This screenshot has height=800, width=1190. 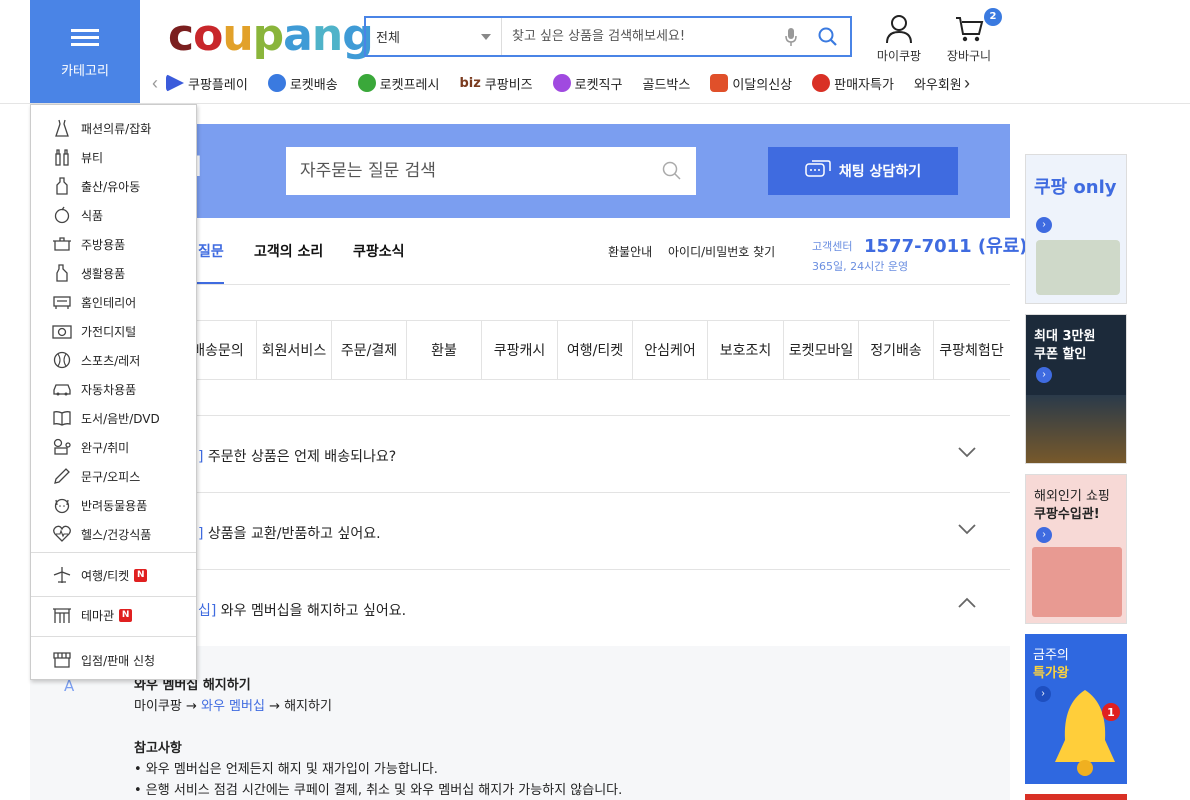 I want to click on faq-category-safecare: 안심케어, so click(x=669, y=350).